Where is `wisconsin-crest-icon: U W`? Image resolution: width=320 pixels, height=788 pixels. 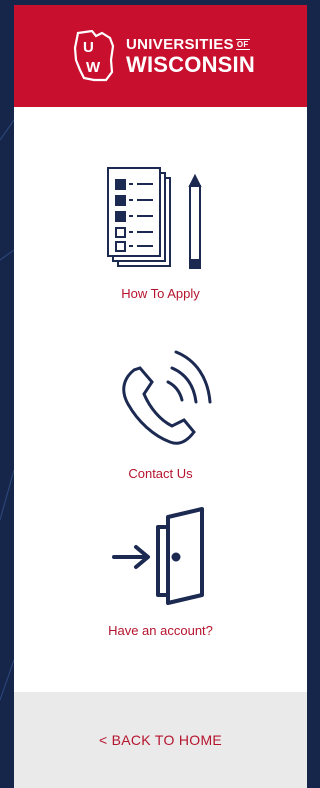 wisconsin-crest-icon: U W is located at coordinates (94, 56).